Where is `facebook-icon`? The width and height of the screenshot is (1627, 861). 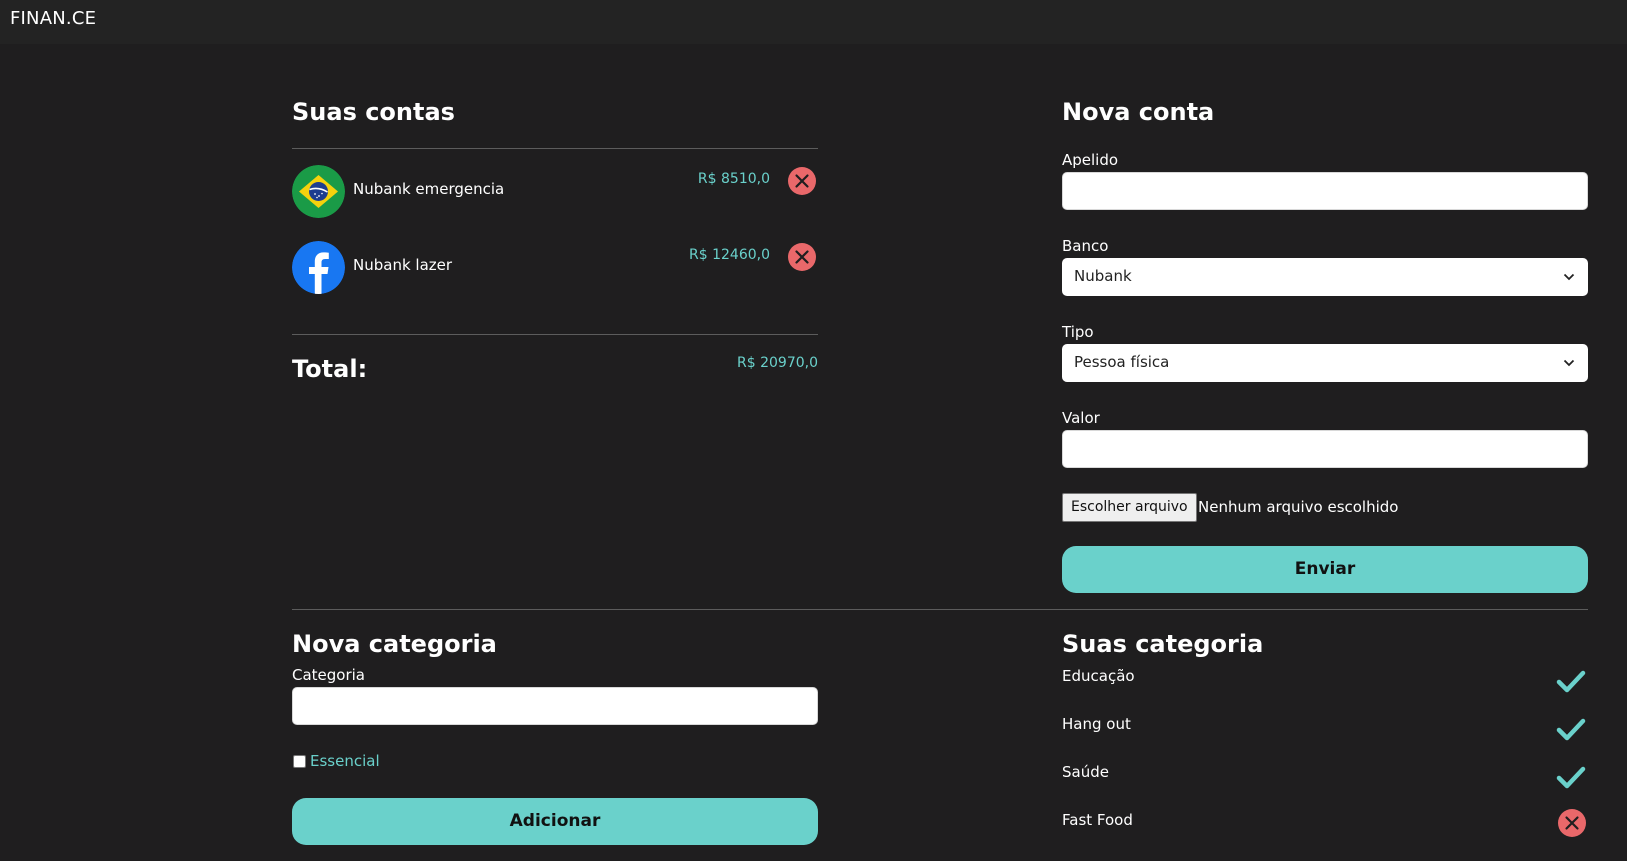 facebook-icon is located at coordinates (318, 267).